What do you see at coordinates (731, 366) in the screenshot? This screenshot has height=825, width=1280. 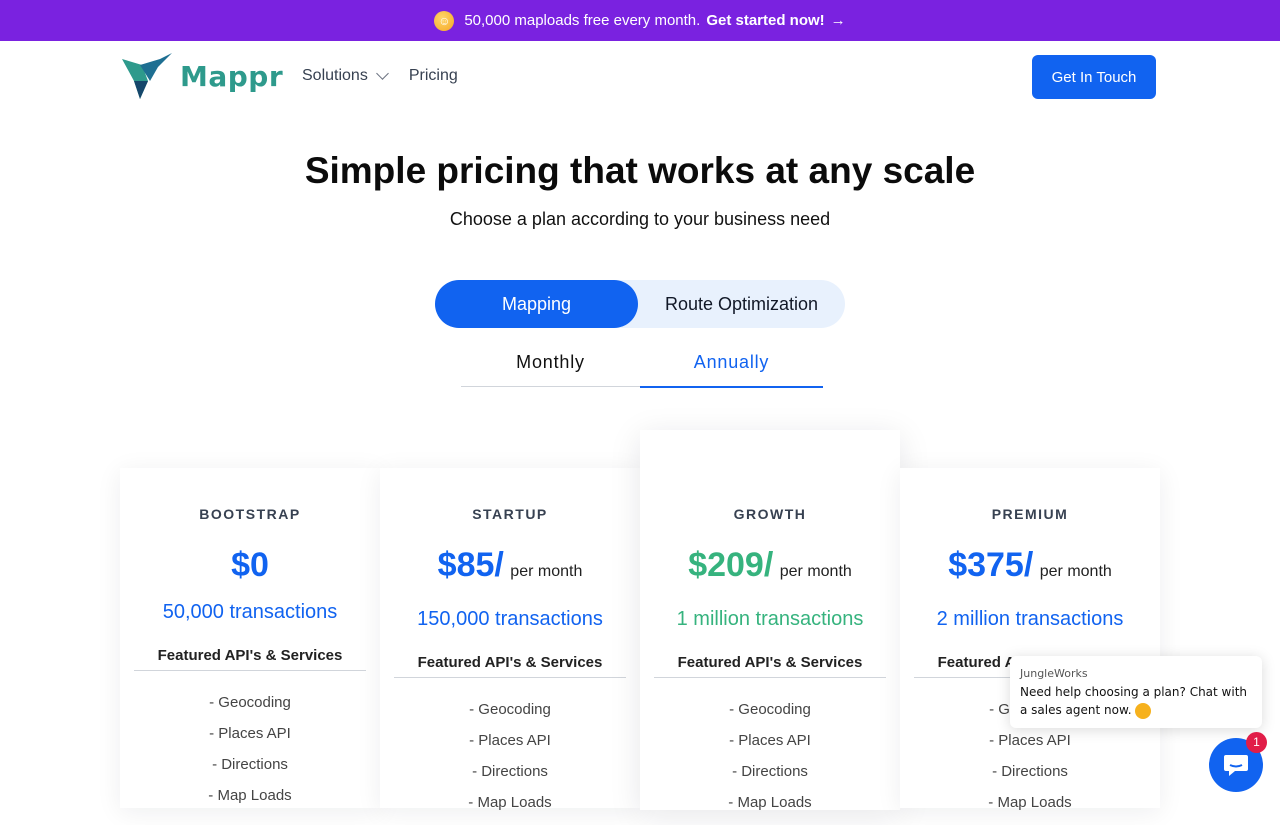 I see `tab-annually: Annually` at bounding box center [731, 366].